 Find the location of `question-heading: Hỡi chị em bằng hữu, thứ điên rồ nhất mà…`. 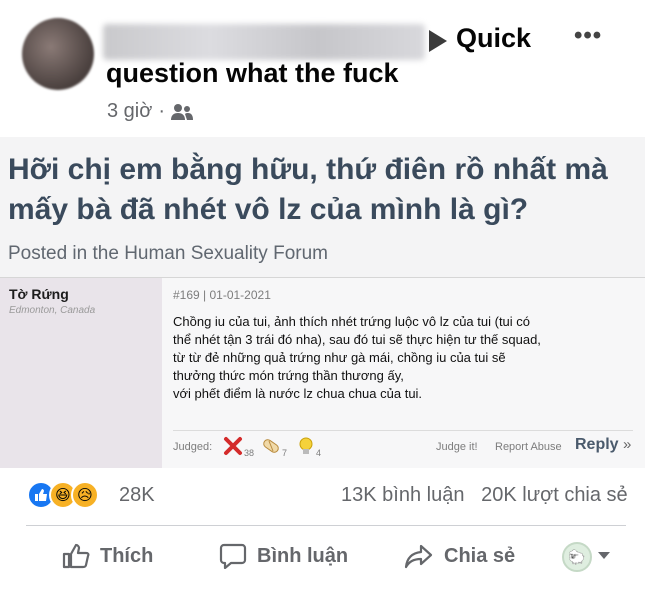

question-heading: Hỡi chị em bằng hữu, thứ điên rồ nhất mà… is located at coordinates (308, 189).